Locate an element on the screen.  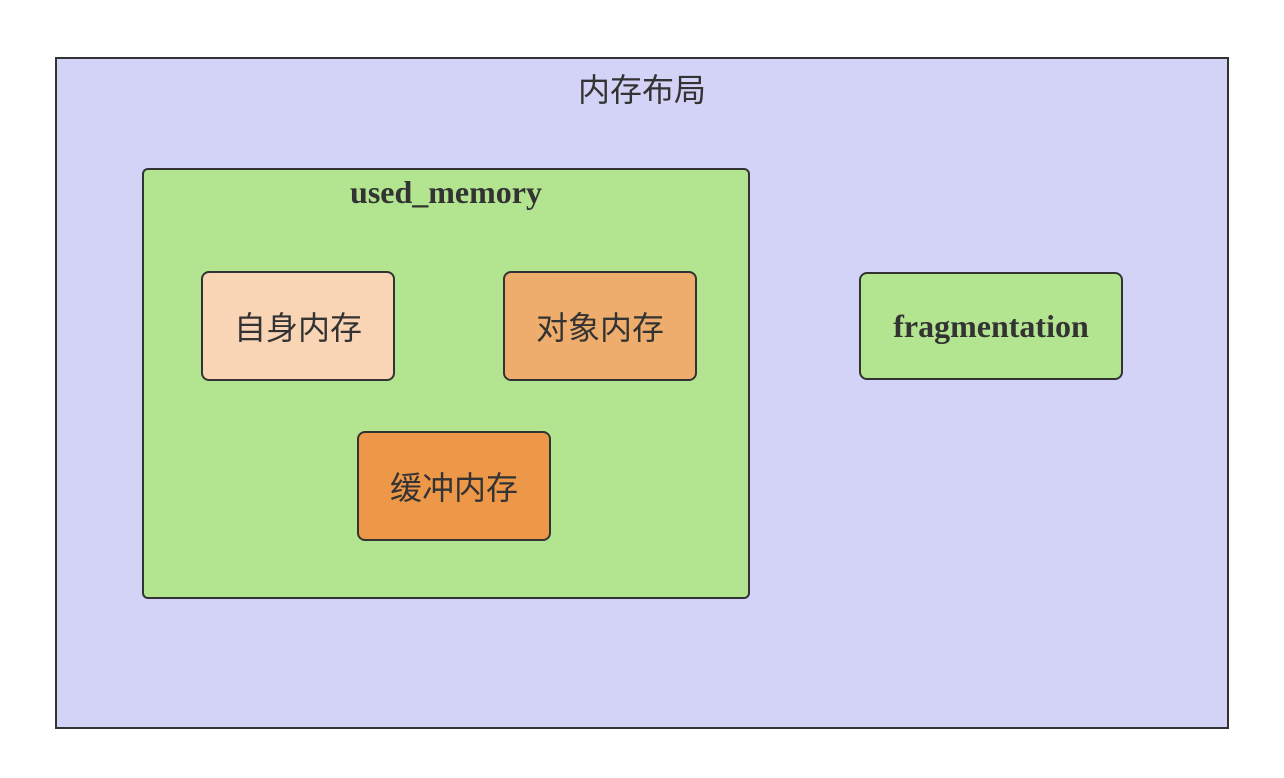
buffer-memory-node: 缓冲内存 is located at coordinates (454, 486).